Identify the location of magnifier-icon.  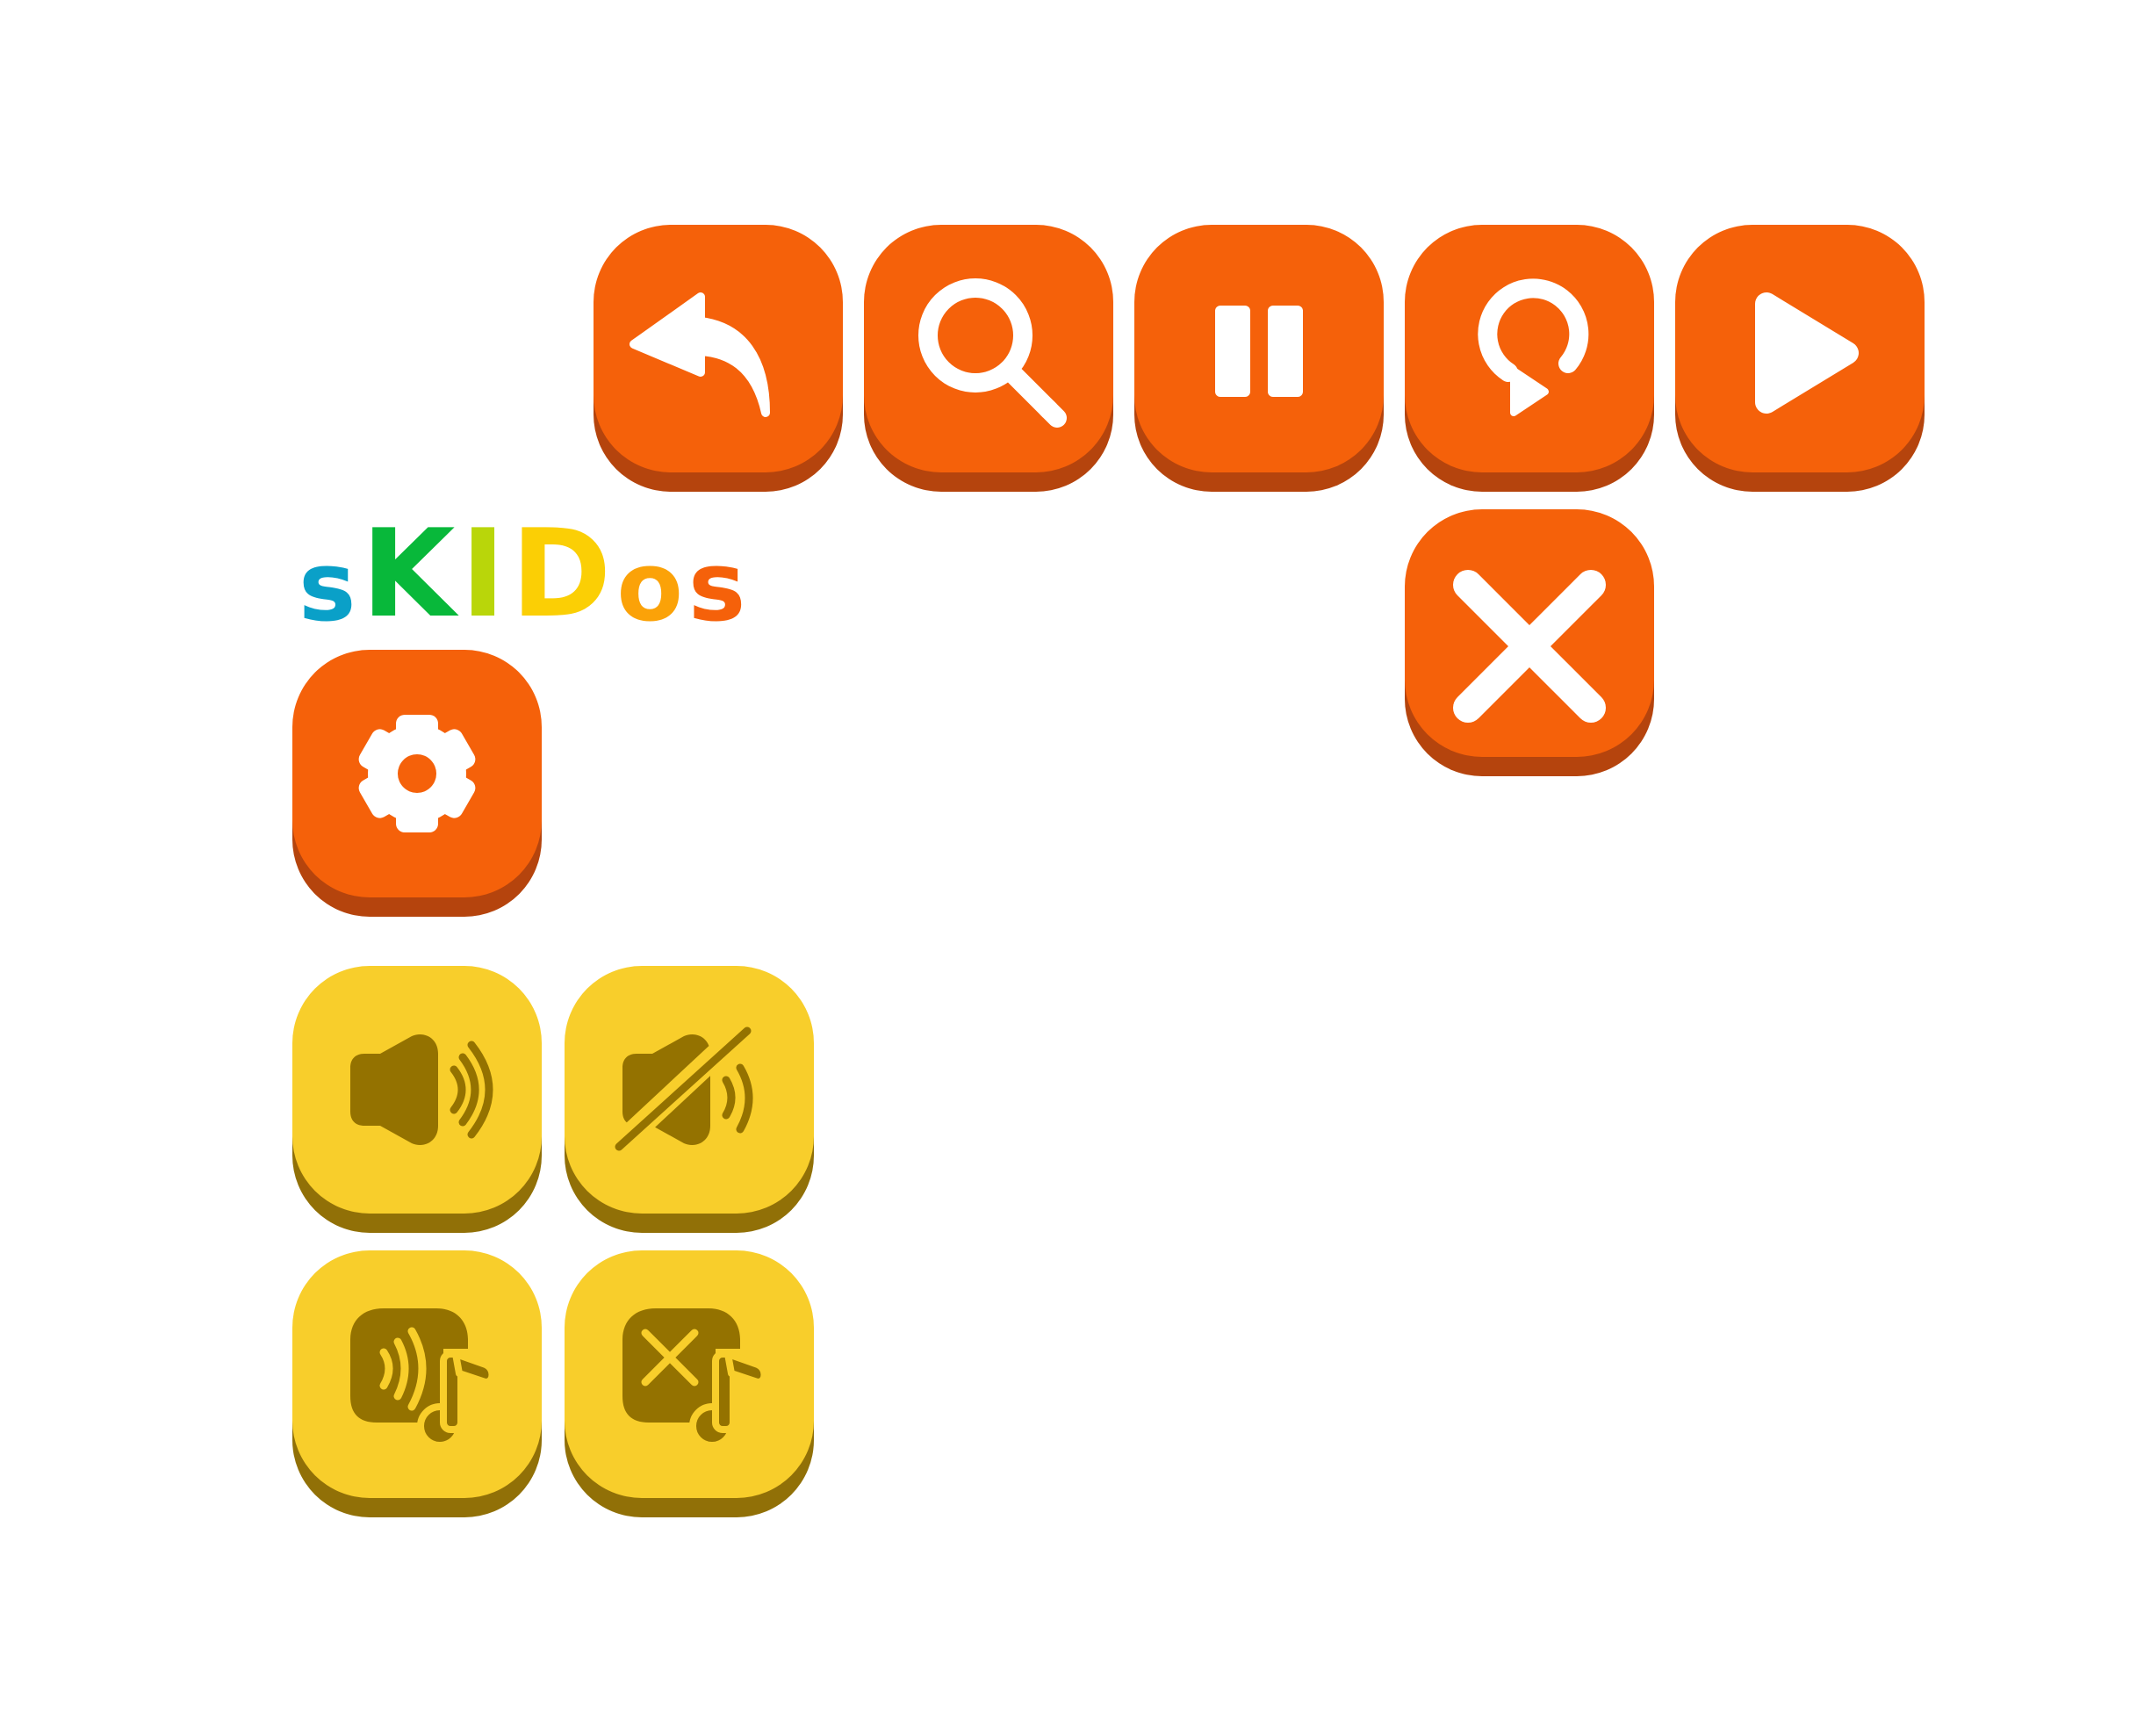
(992, 353).